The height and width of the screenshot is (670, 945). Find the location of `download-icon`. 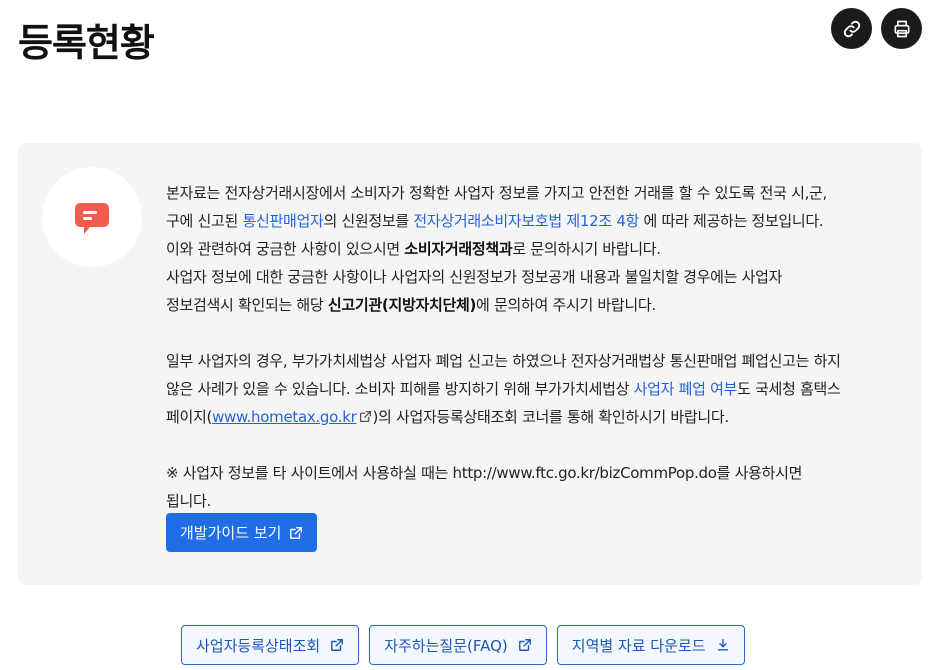

download-icon is located at coordinates (722, 645).